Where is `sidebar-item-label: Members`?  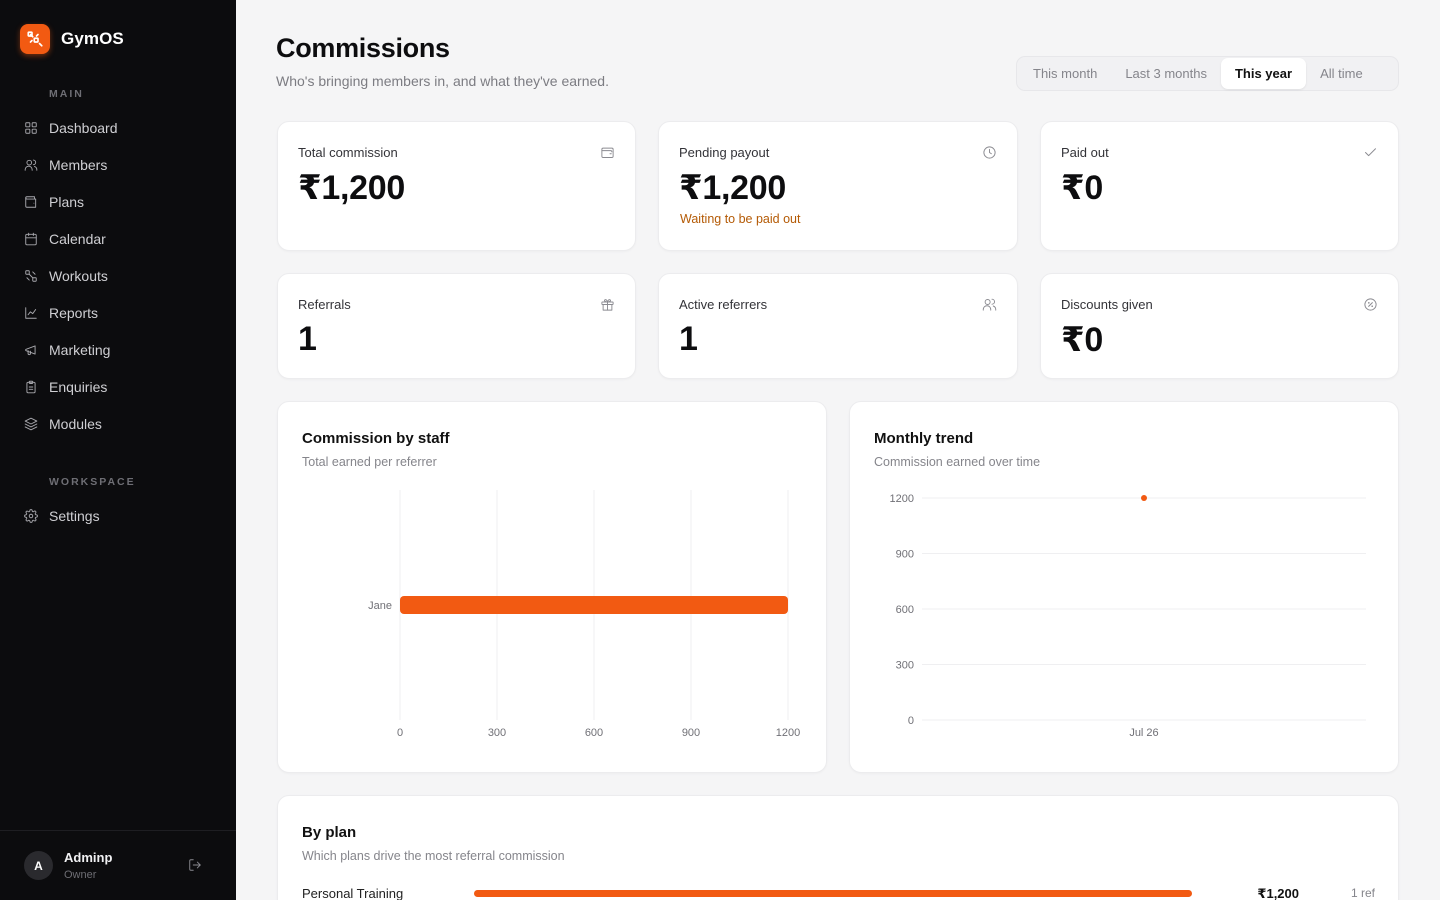
sidebar-item-label: Members is located at coordinates (78, 165).